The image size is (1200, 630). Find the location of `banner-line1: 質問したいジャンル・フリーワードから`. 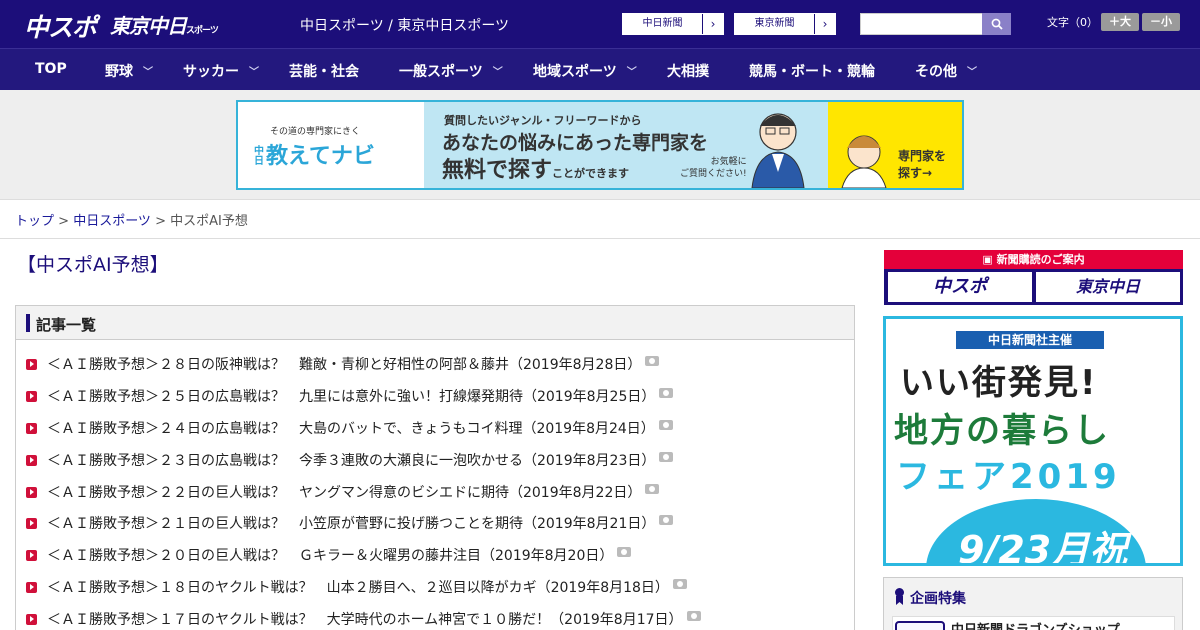

banner-line1: 質問したいジャンル・フリーワードから is located at coordinates (543, 120).